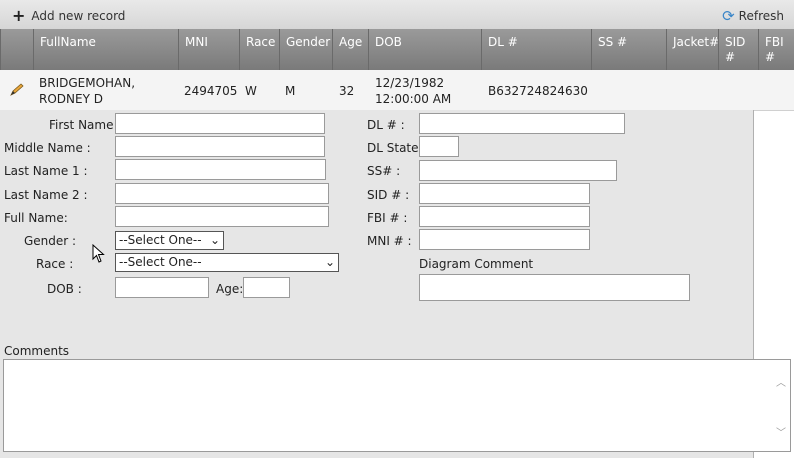 The height and width of the screenshot is (458, 794). What do you see at coordinates (350, 49) in the screenshot?
I see `header-age: Age` at bounding box center [350, 49].